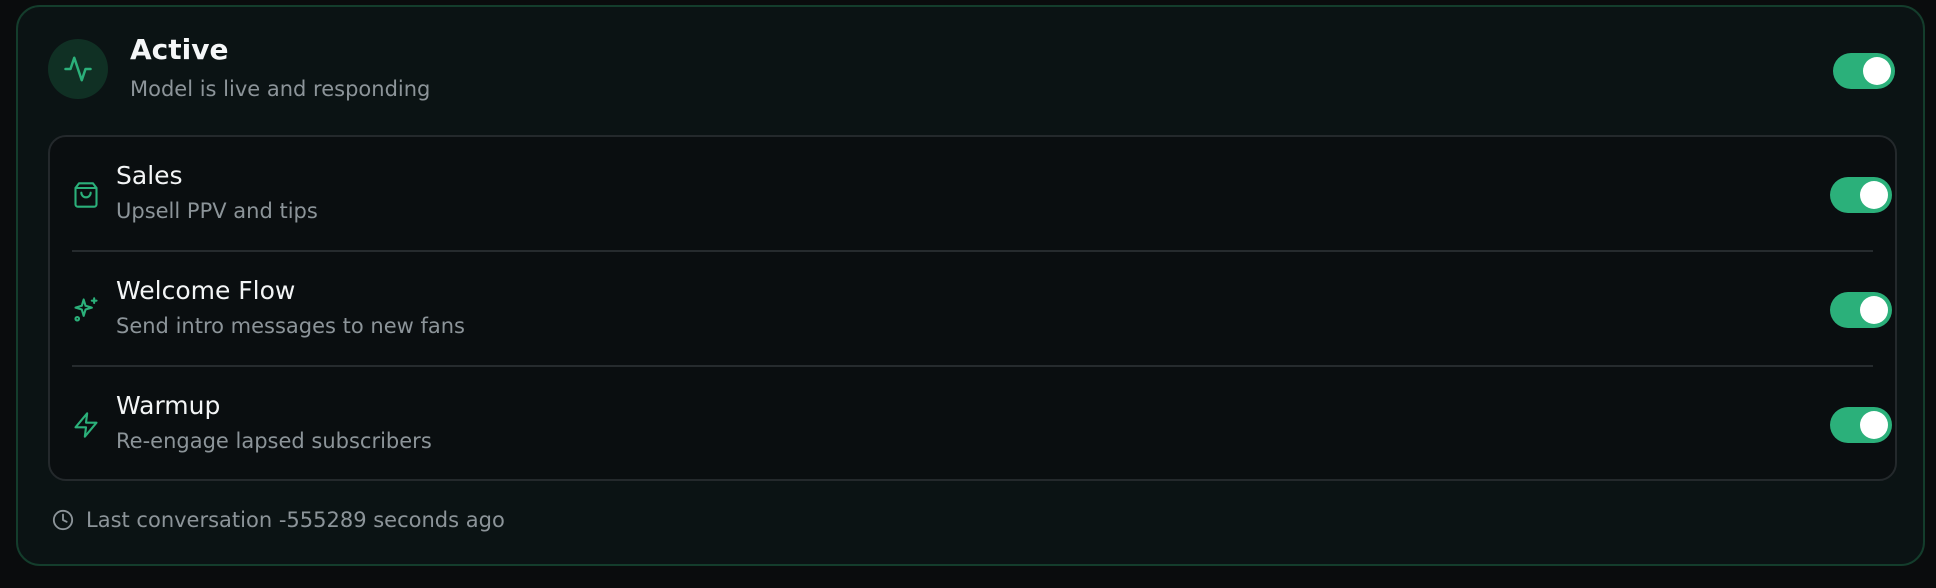  What do you see at coordinates (295, 520) in the screenshot?
I see `last-conversation-text: Last conversation -555289 seconds ago` at bounding box center [295, 520].